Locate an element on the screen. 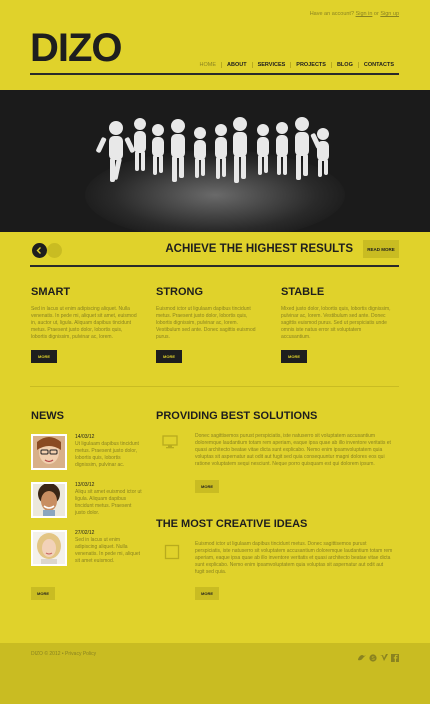 This screenshot has height=704, width=430. nav-projects: PROJECTS is located at coordinates (310, 65).